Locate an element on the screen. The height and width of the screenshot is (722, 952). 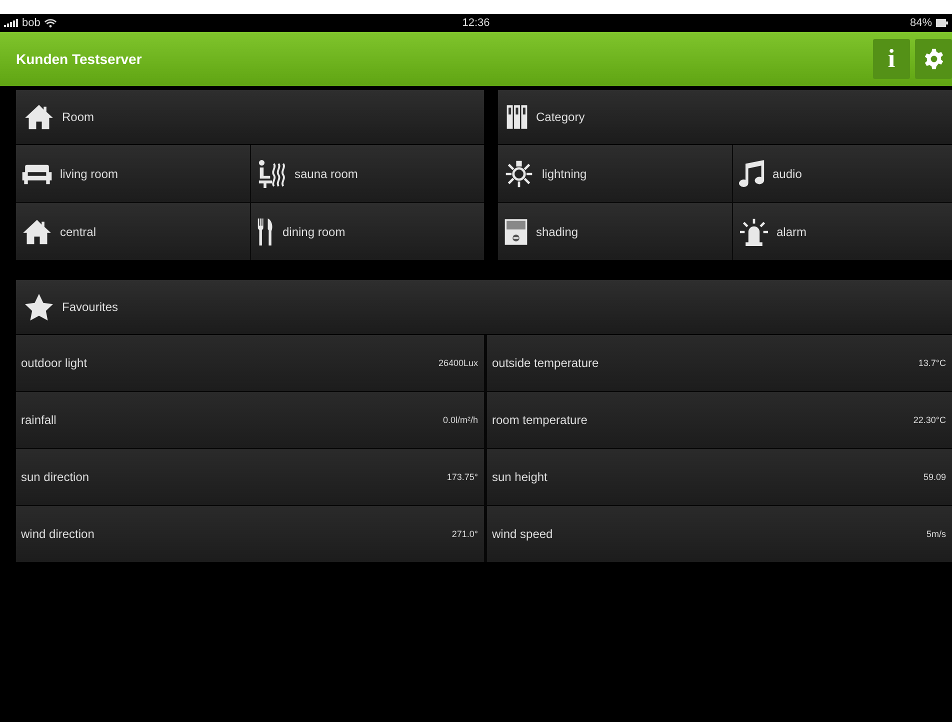
carrier-name: bob is located at coordinates (31, 23).